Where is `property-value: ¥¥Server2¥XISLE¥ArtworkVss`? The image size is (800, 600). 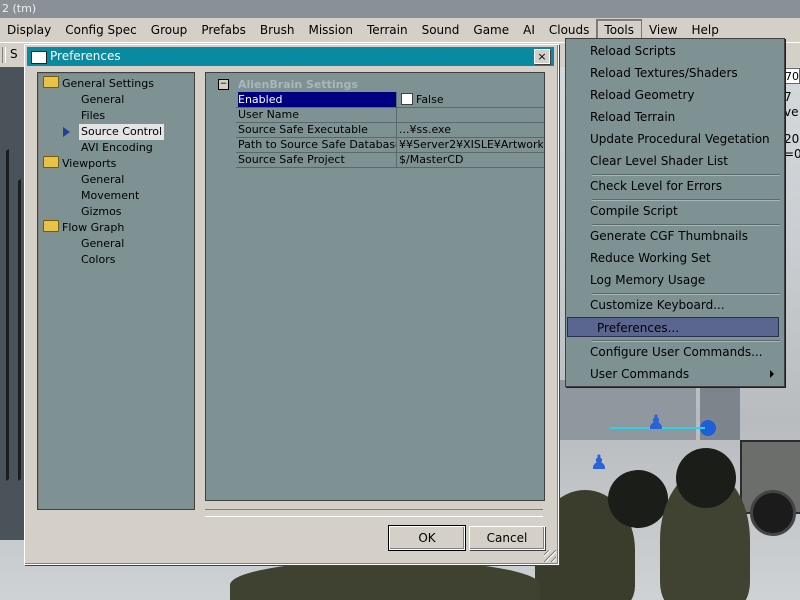 property-value: ¥¥Server2¥XISLE¥ArtworkVss is located at coordinates (471, 144).